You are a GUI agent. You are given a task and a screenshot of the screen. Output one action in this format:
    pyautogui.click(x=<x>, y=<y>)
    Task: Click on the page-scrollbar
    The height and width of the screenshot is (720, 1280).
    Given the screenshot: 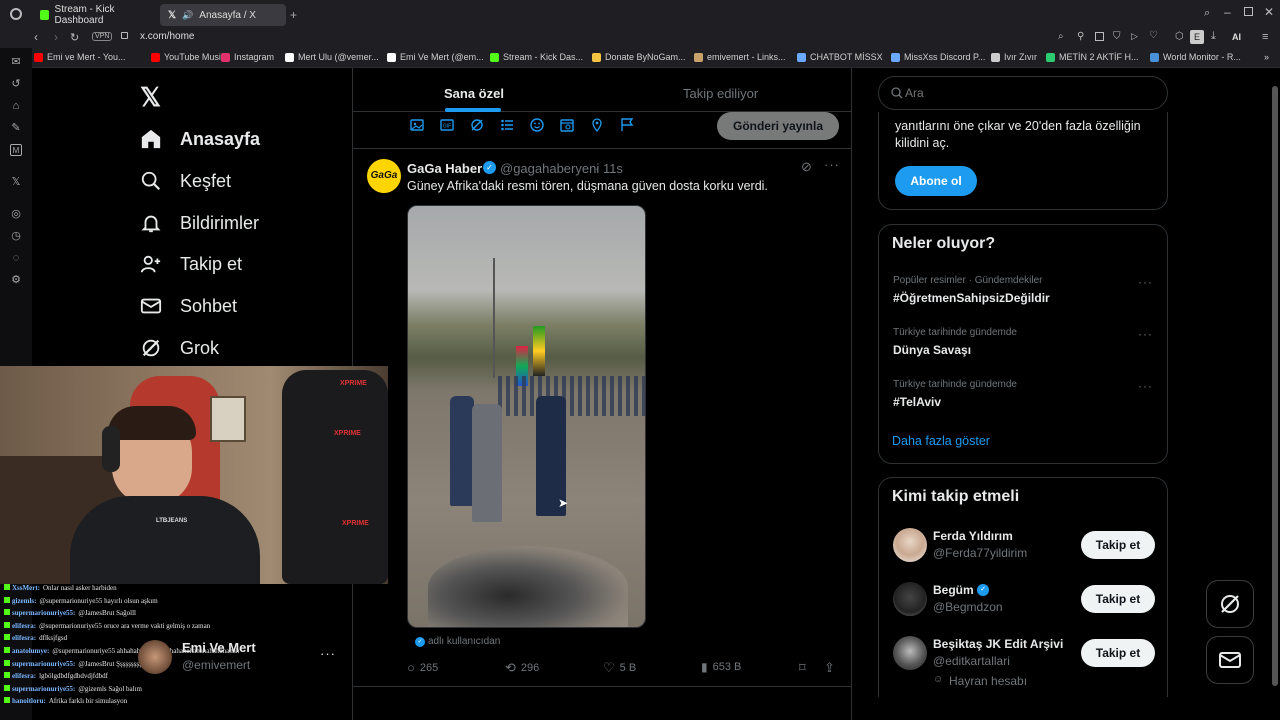 What is the action you would take?
    pyautogui.click(x=1275, y=386)
    